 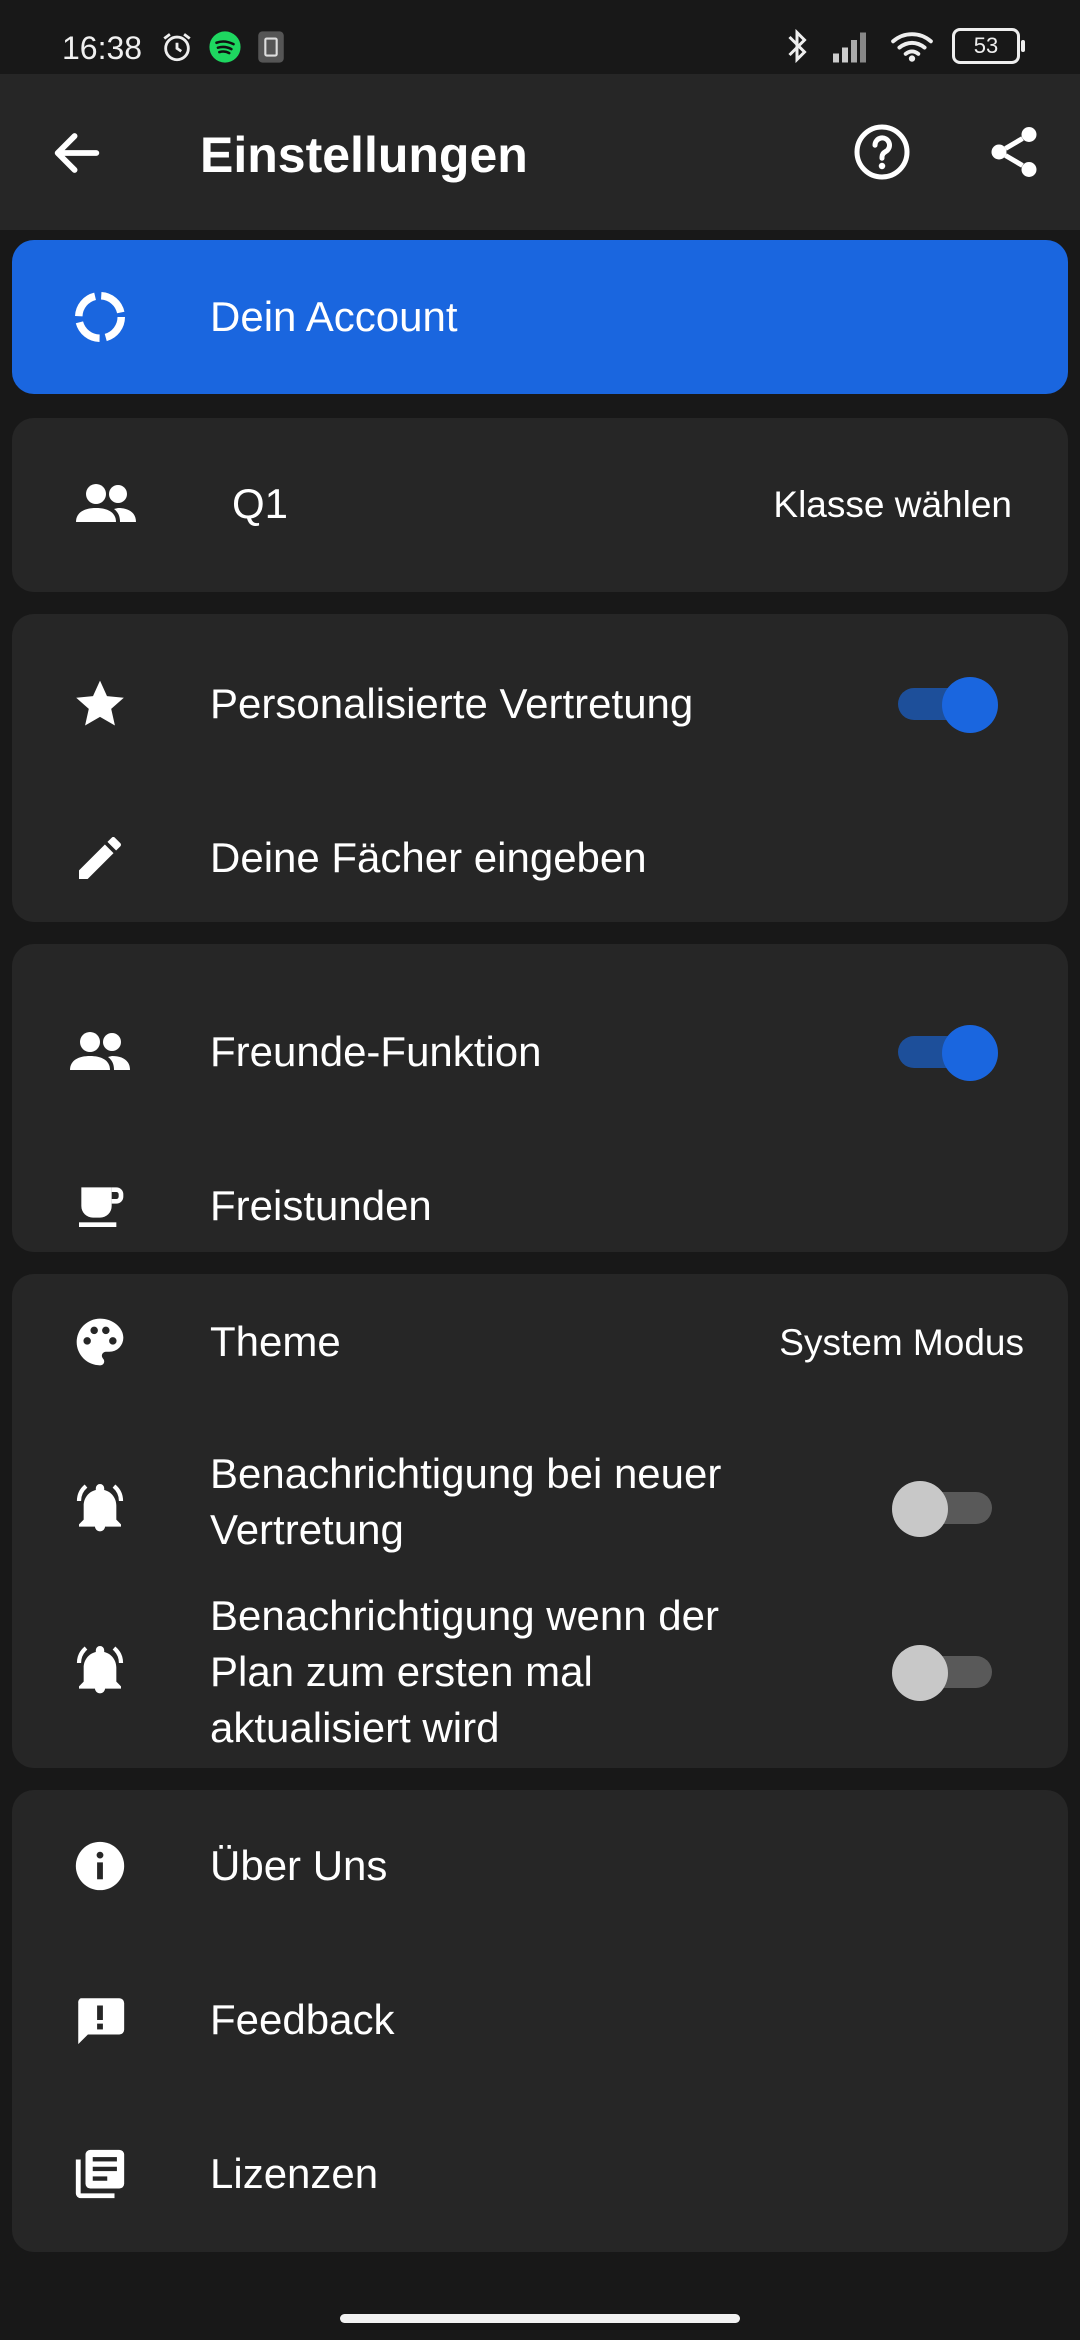 I want to click on friends-function-label: Freunde-Funktion, so click(x=376, y=1051).